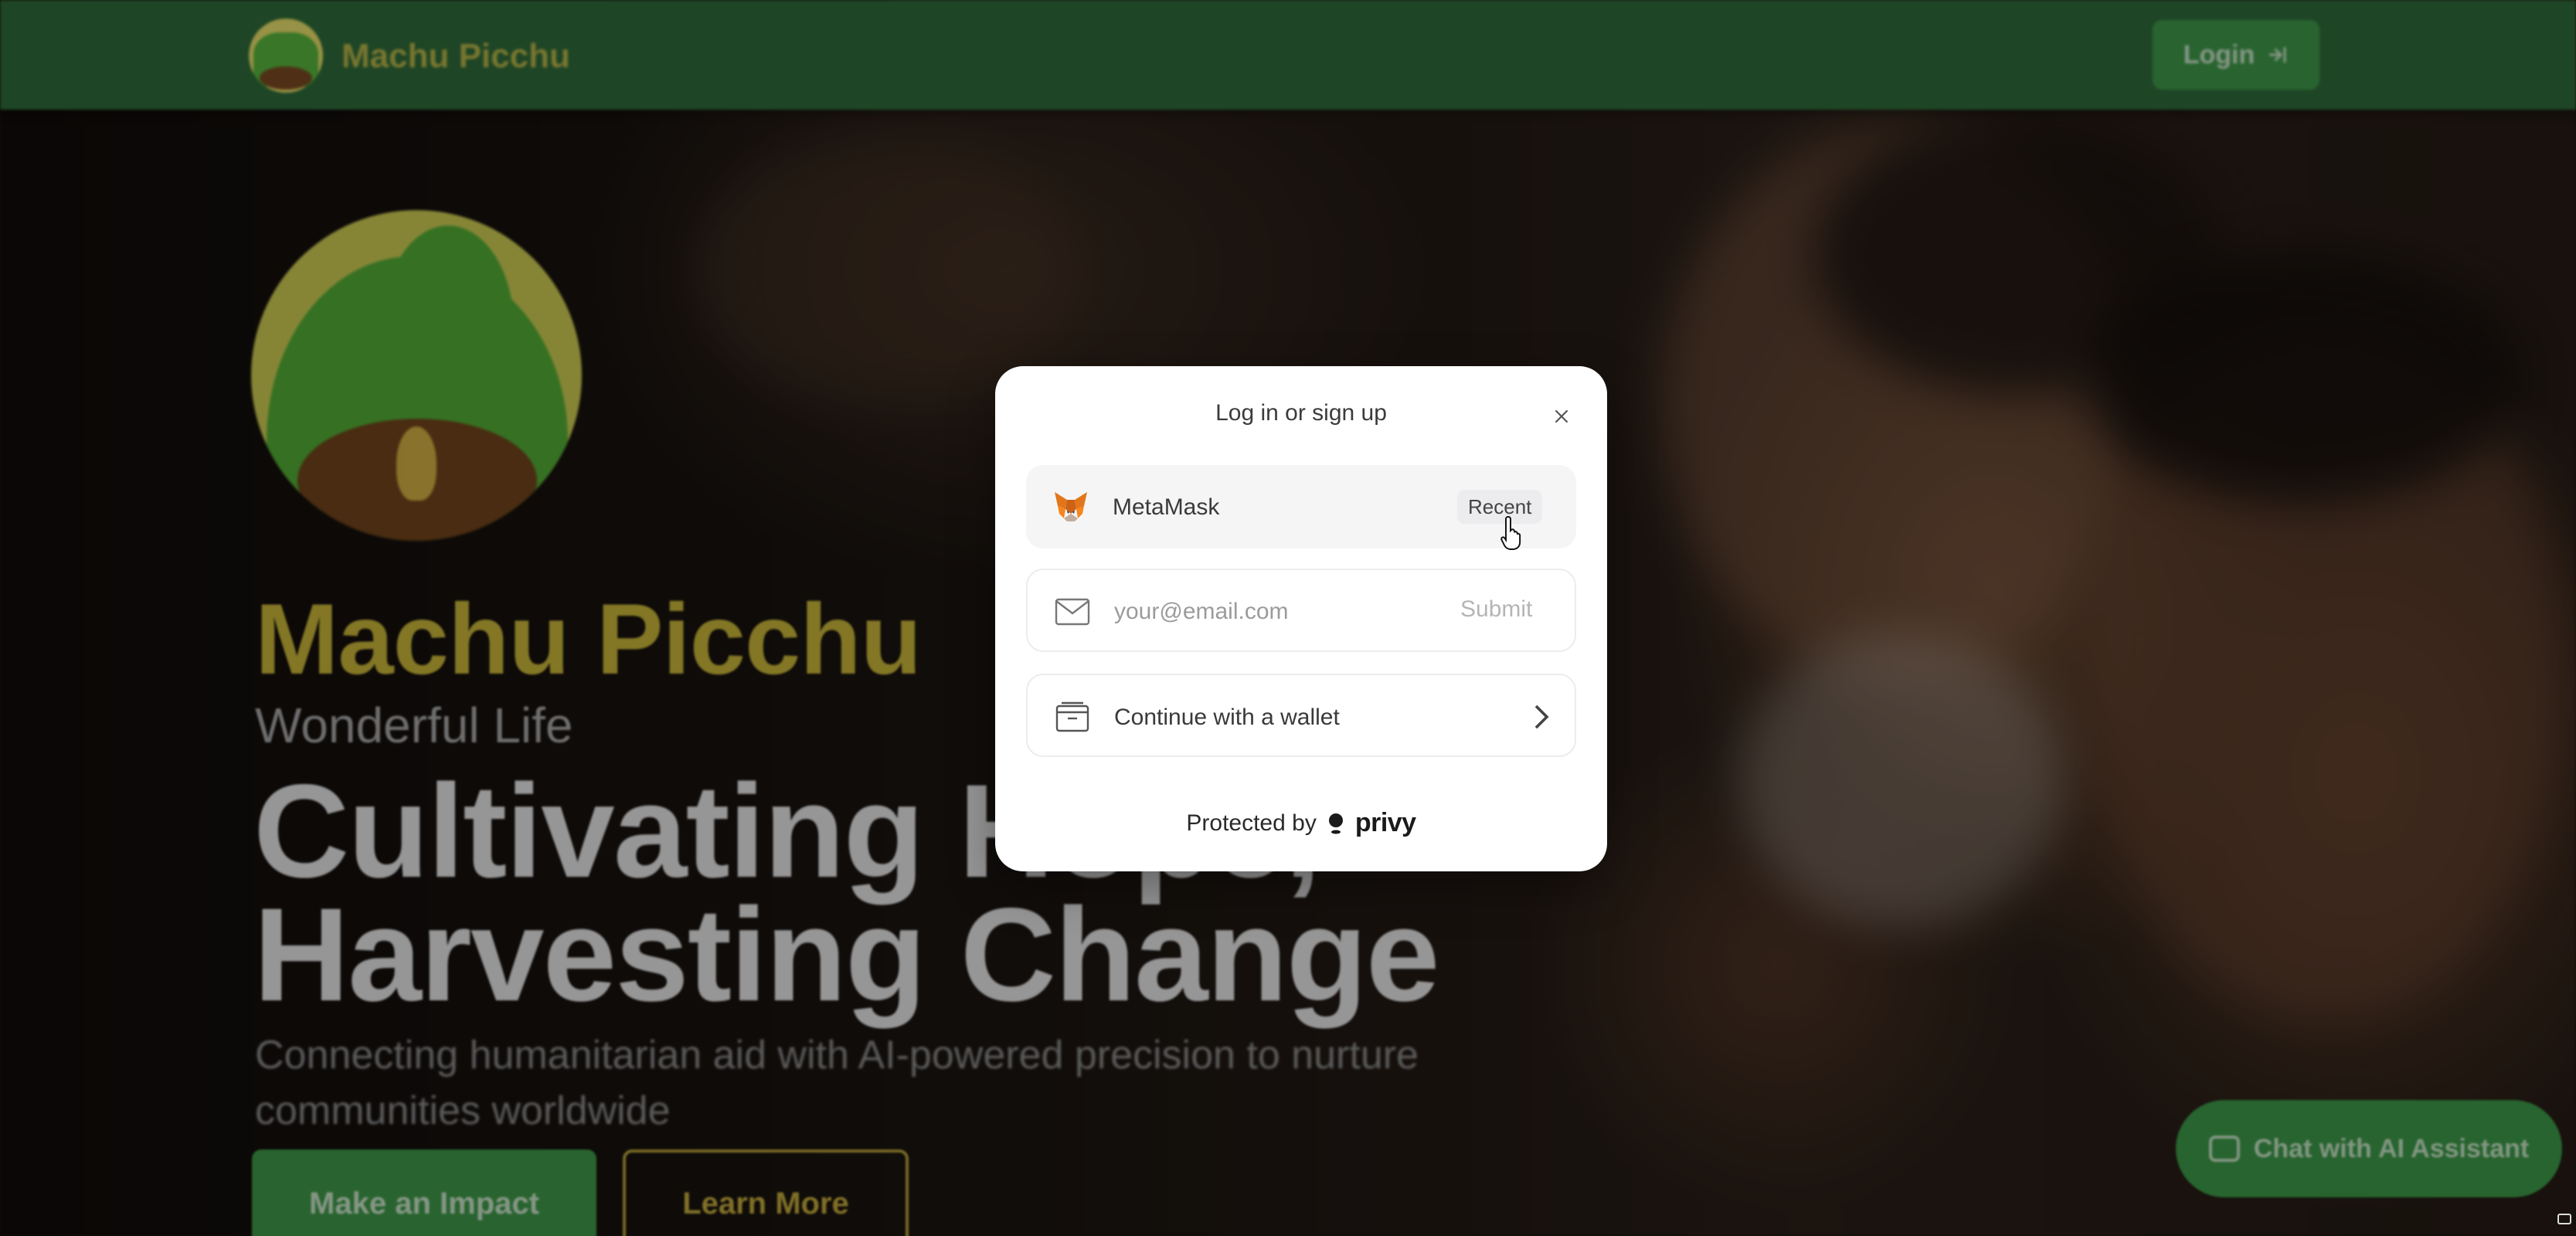  Describe the element at coordinates (1301, 506) in the screenshot. I see `metamask-option: MetaMask Recent` at that location.